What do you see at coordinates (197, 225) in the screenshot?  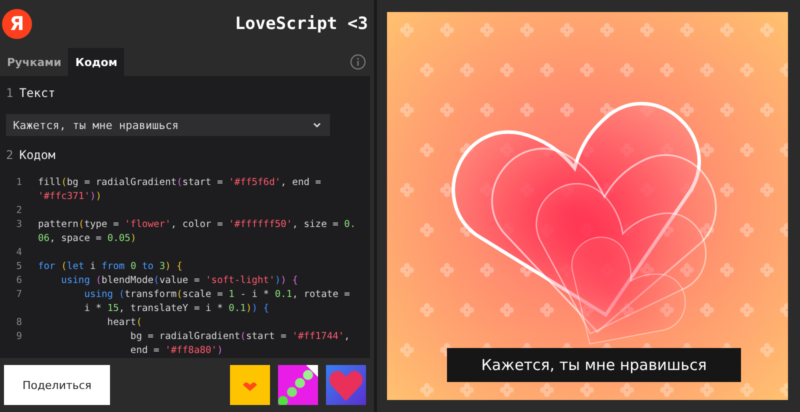 I see `code-line: pattern(type = 'flower', color = '#ffffff50', size = 0.` at bounding box center [197, 225].